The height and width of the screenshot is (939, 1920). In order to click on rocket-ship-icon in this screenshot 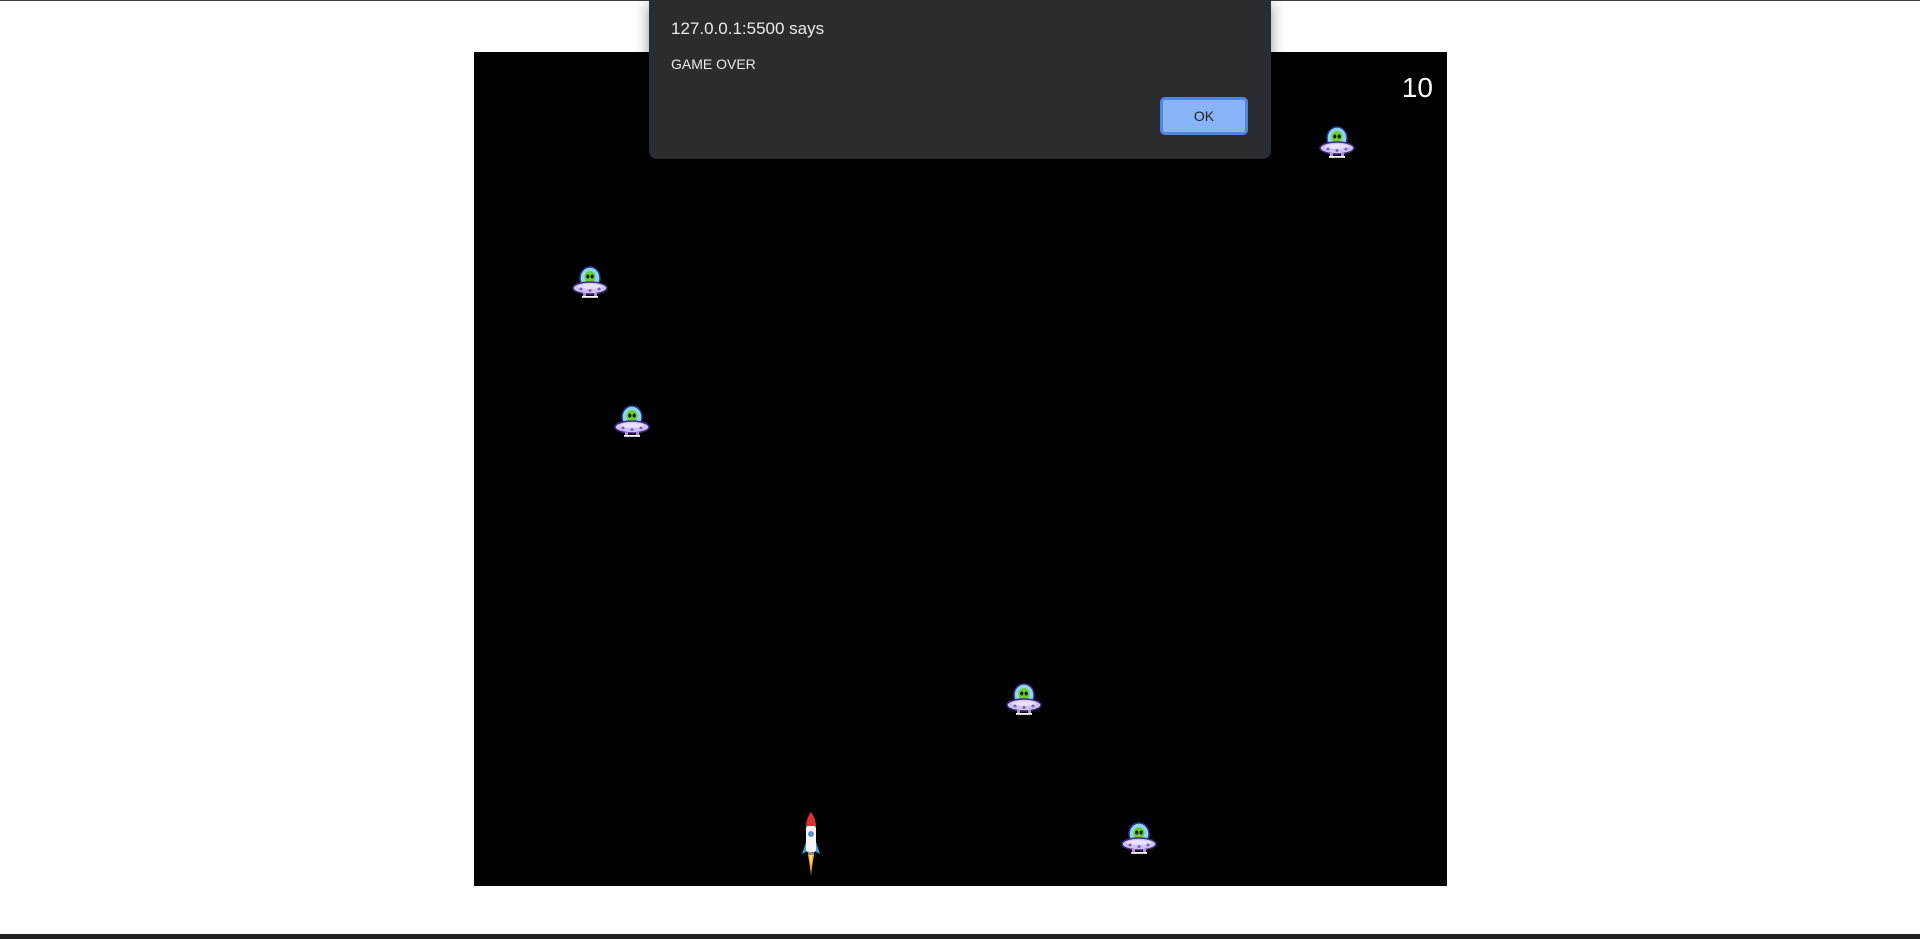, I will do `click(811, 845)`.